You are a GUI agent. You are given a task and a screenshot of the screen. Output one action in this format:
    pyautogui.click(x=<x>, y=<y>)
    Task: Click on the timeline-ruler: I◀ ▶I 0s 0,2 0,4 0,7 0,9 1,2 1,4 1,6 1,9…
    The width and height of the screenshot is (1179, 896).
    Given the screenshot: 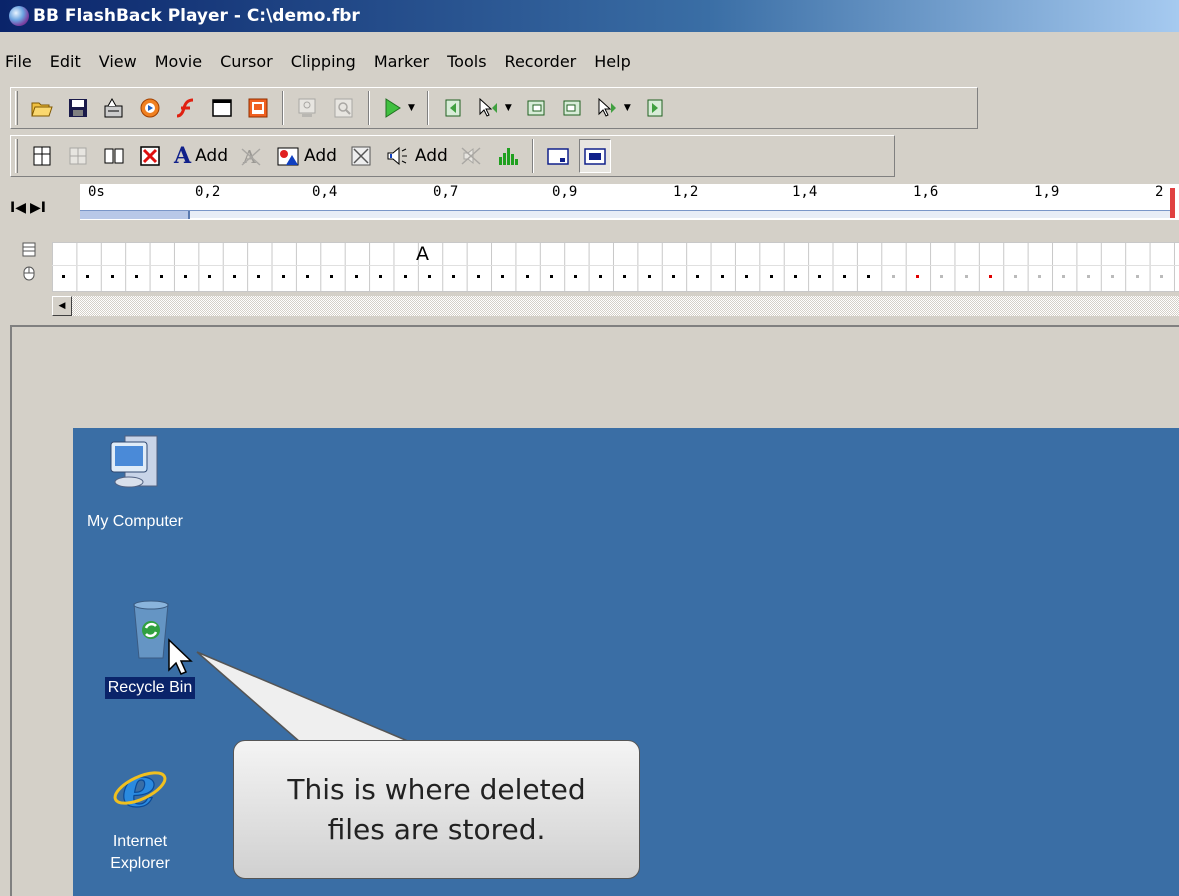 What is the action you would take?
    pyautogui.click(x=589, y=204)
    